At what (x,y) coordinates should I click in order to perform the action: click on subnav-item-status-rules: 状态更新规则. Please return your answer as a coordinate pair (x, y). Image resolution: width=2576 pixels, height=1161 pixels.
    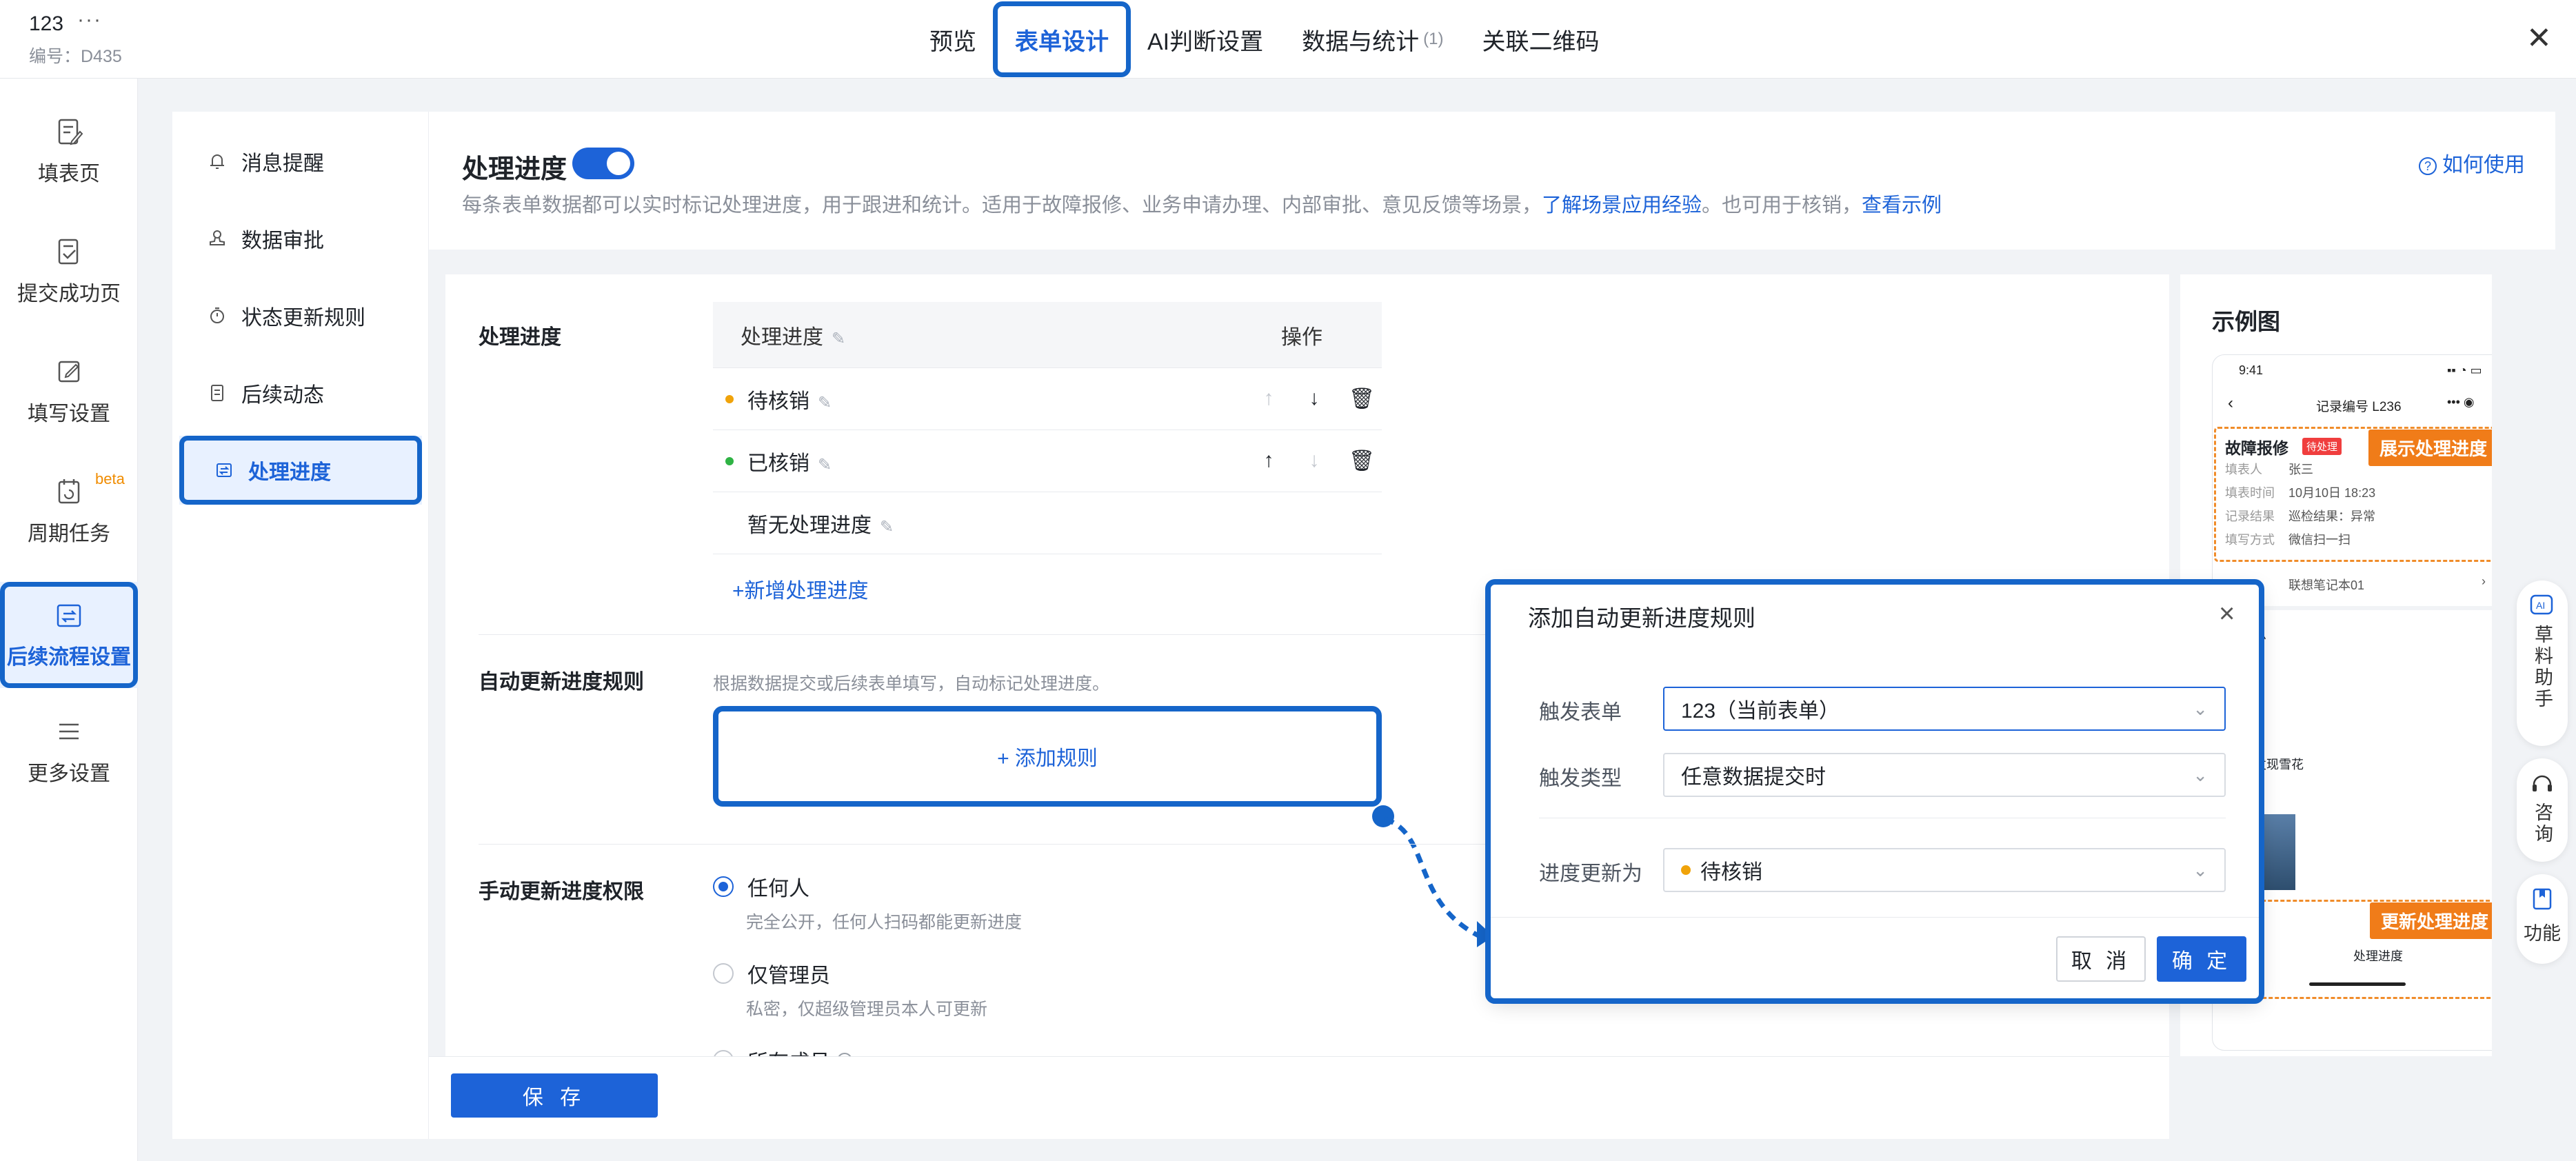
    Looking at the image, I should click on (300, 316).